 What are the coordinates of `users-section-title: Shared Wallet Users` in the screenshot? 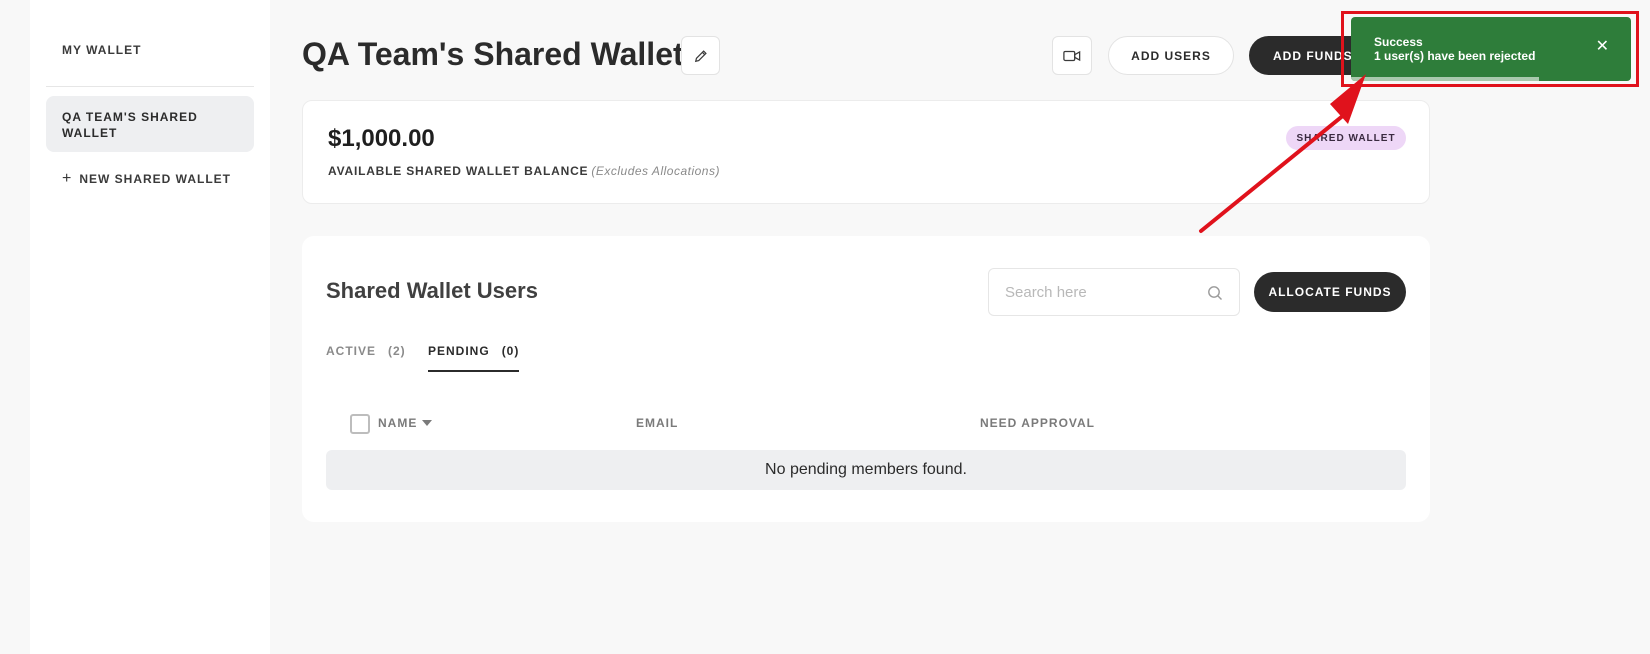 It's located at (432, 290).